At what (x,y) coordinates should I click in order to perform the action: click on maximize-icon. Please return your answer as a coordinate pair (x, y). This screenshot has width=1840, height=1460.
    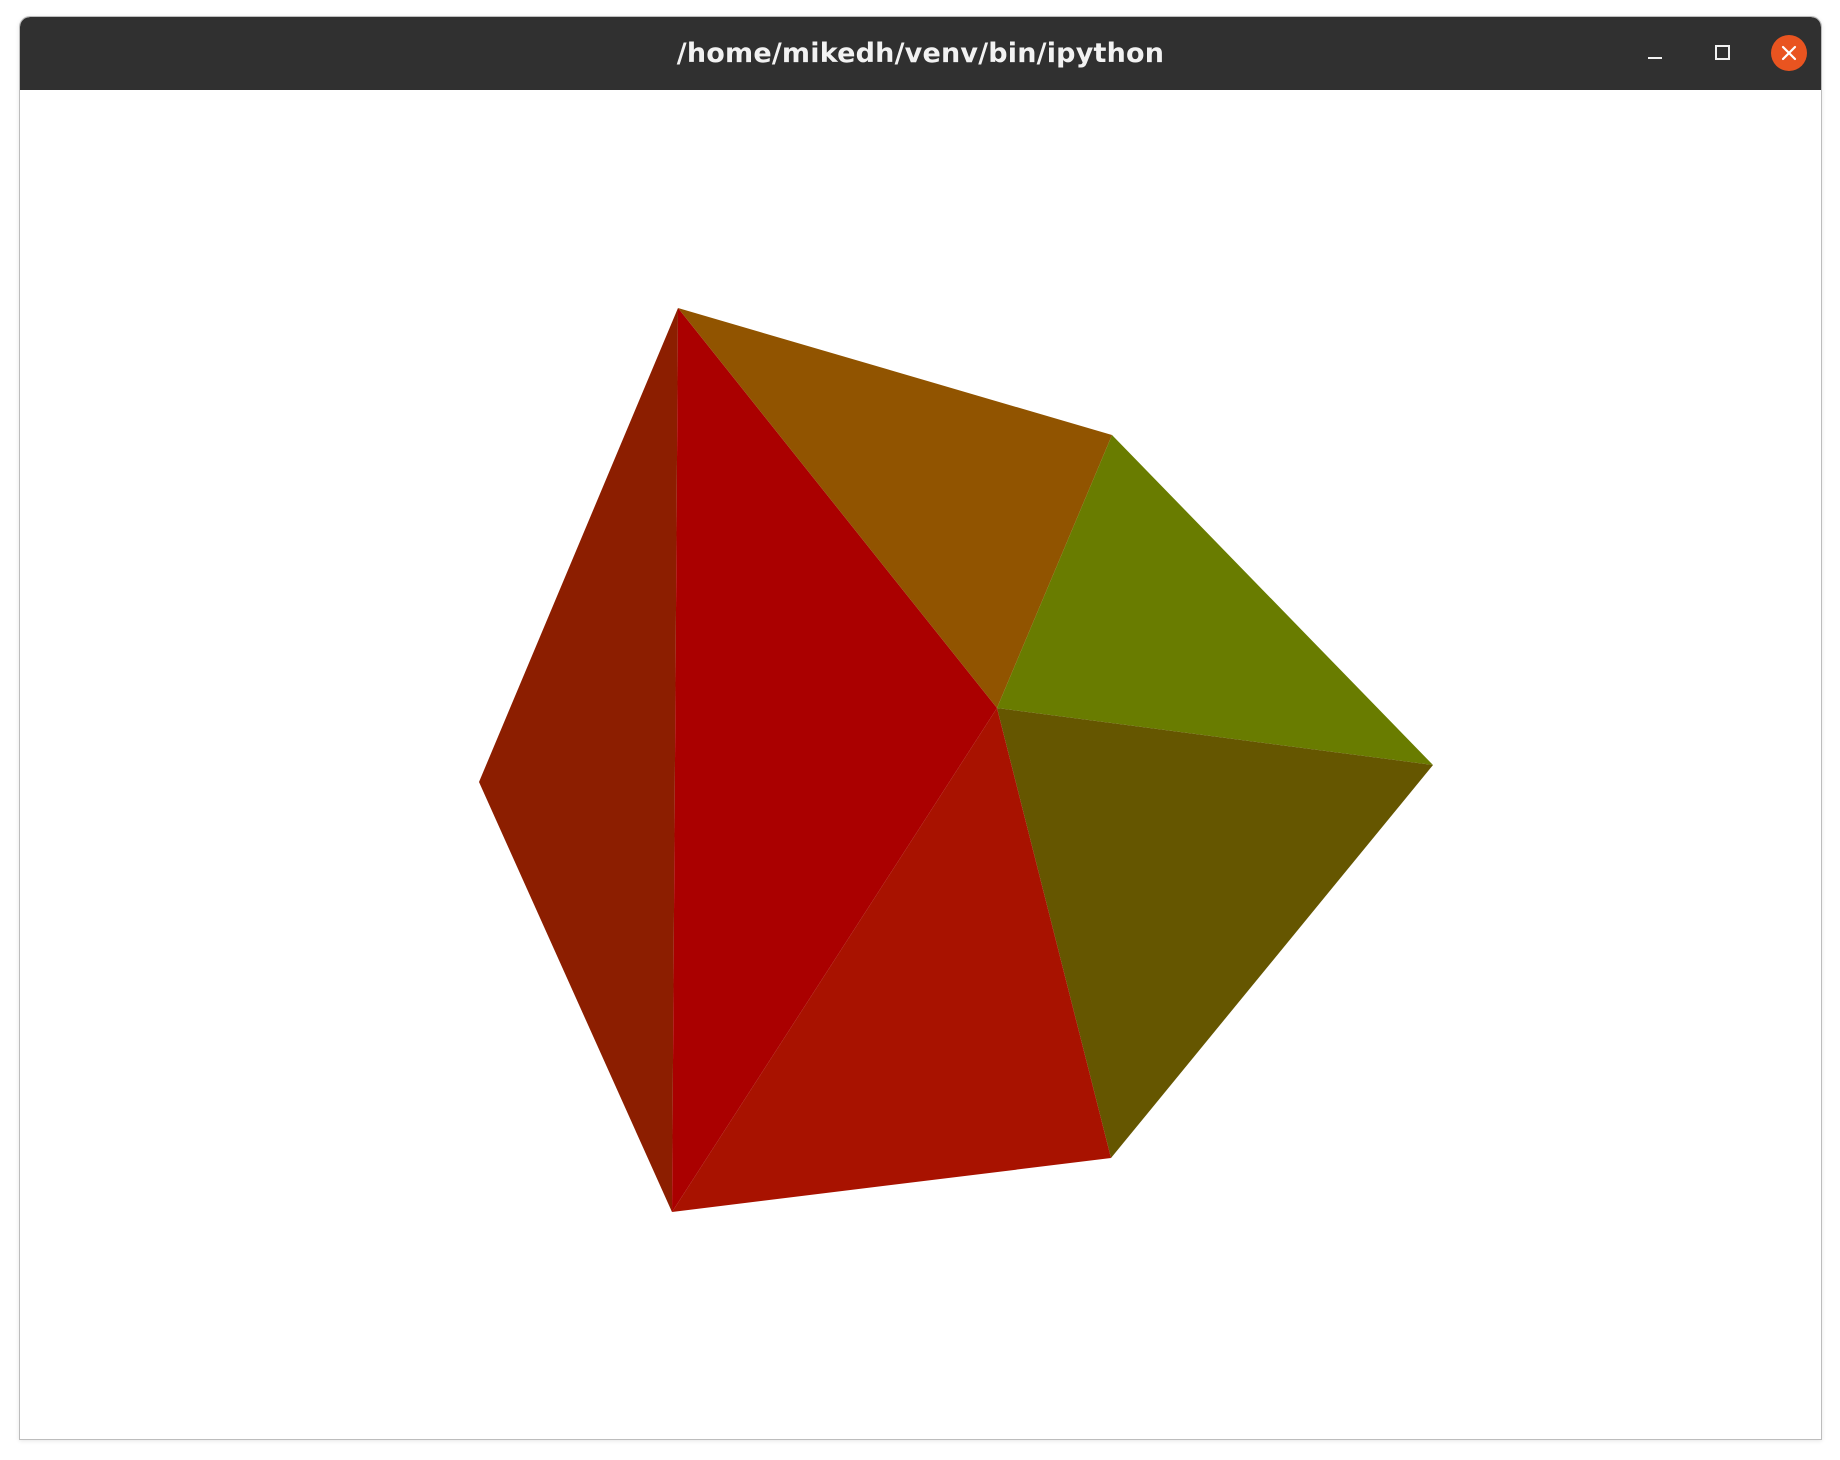
    Looking at the image, I should click on (1722, 52).